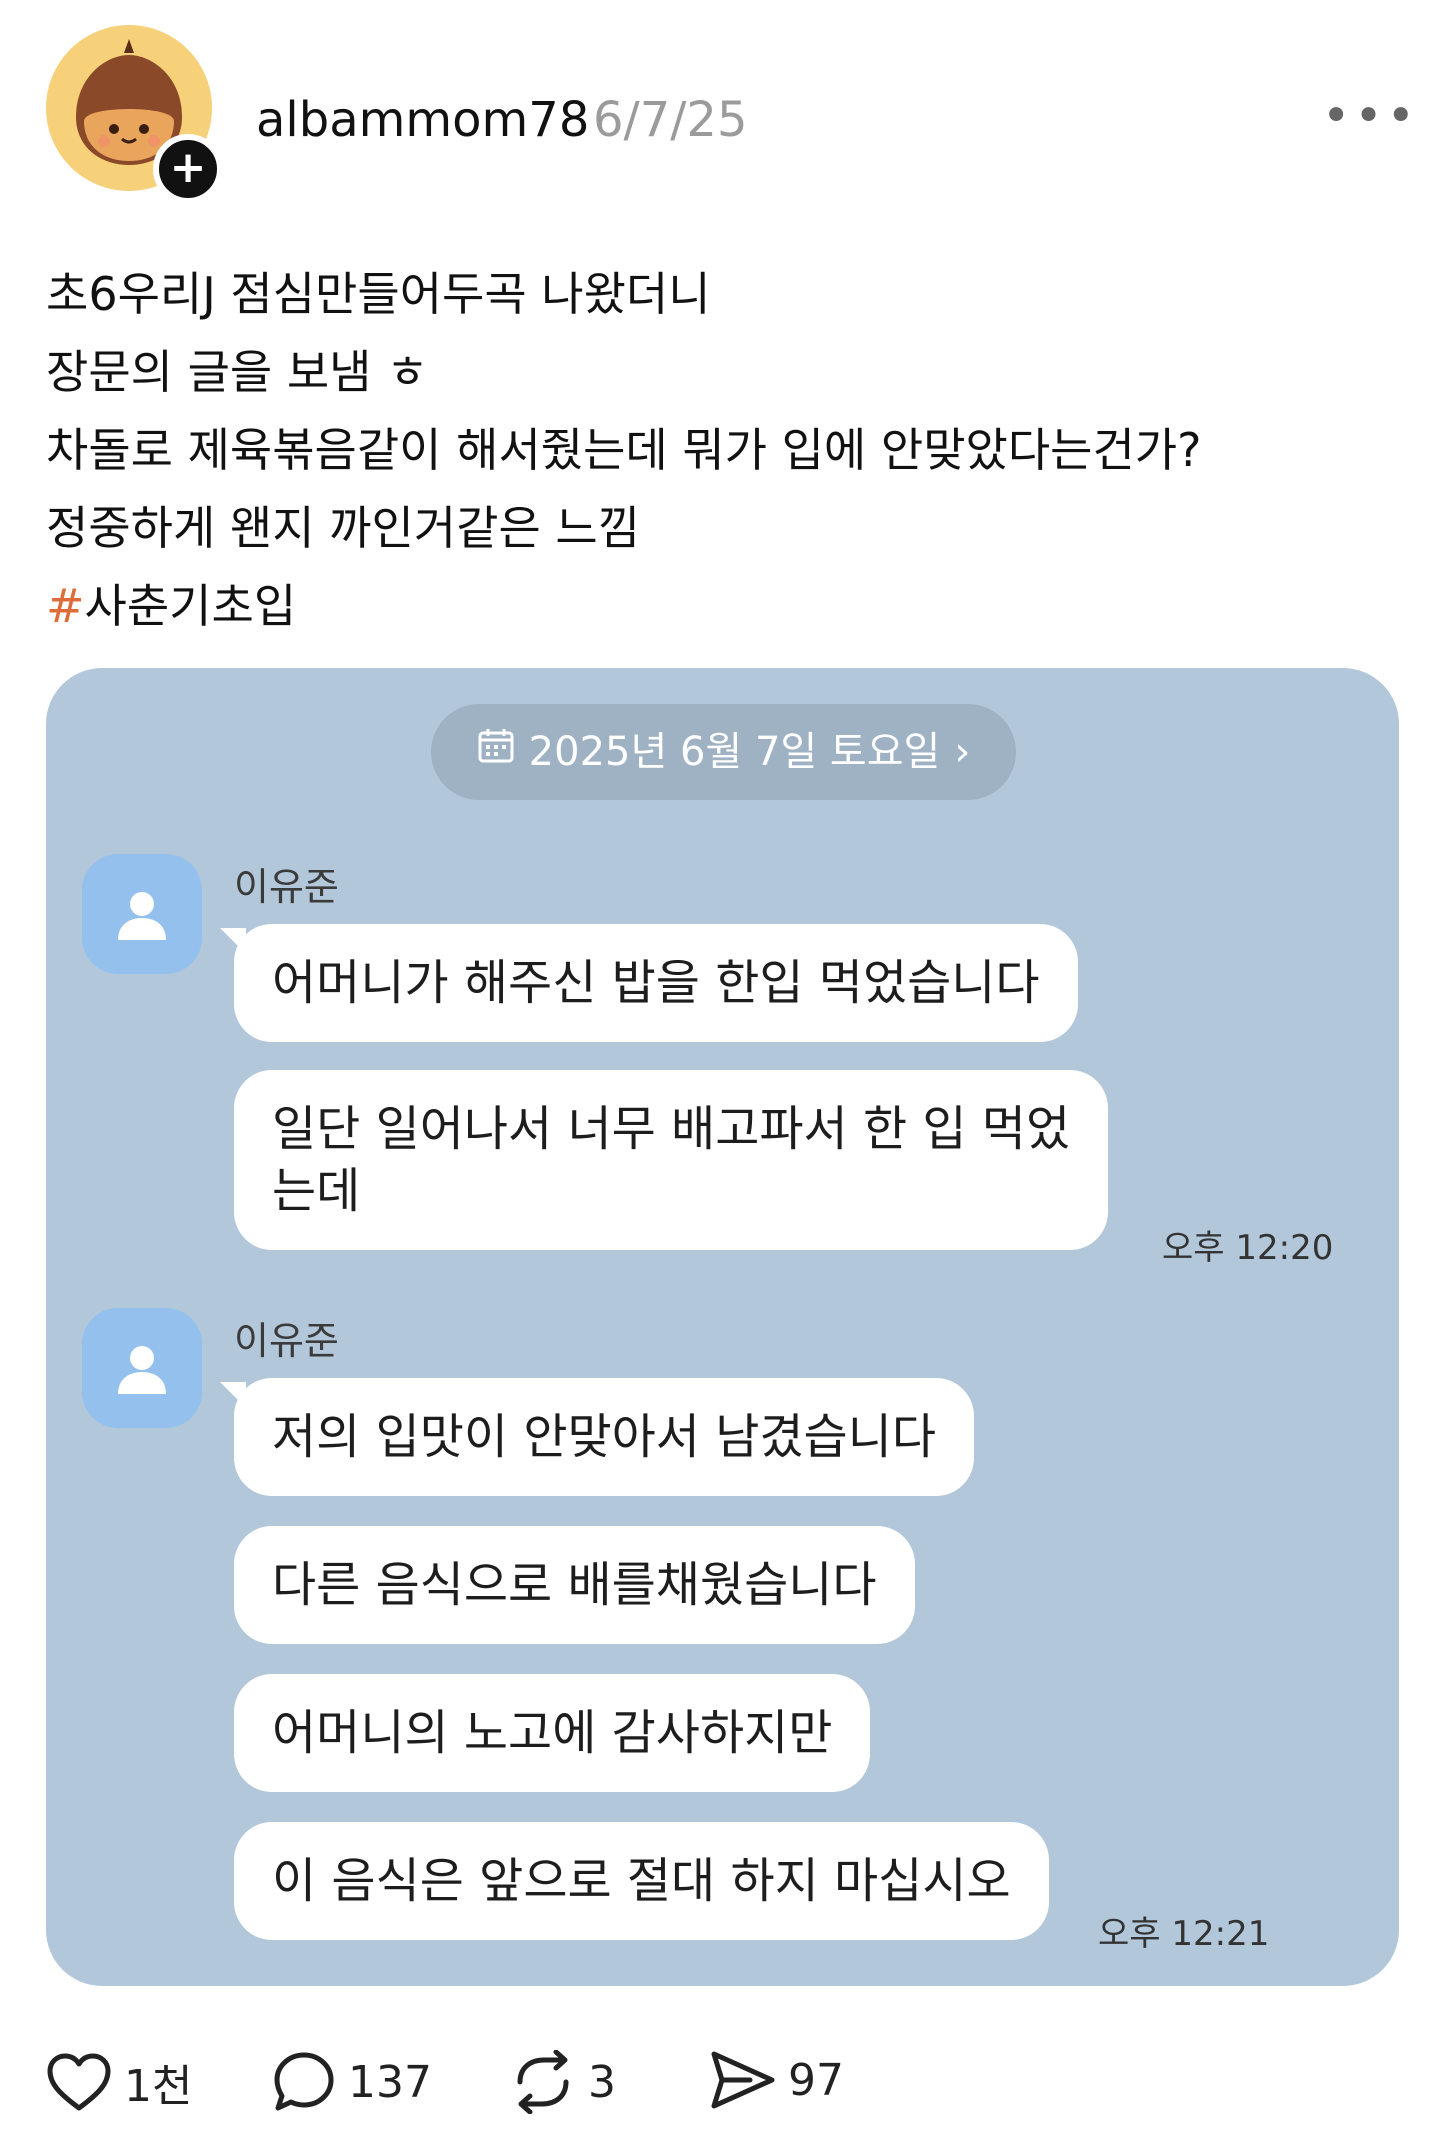  What do you see at coordinates (237, 372) in the screenshot?
I see `post-line: 장문의 글을 보냄 ㅎ` at bounding box center [237, 372].